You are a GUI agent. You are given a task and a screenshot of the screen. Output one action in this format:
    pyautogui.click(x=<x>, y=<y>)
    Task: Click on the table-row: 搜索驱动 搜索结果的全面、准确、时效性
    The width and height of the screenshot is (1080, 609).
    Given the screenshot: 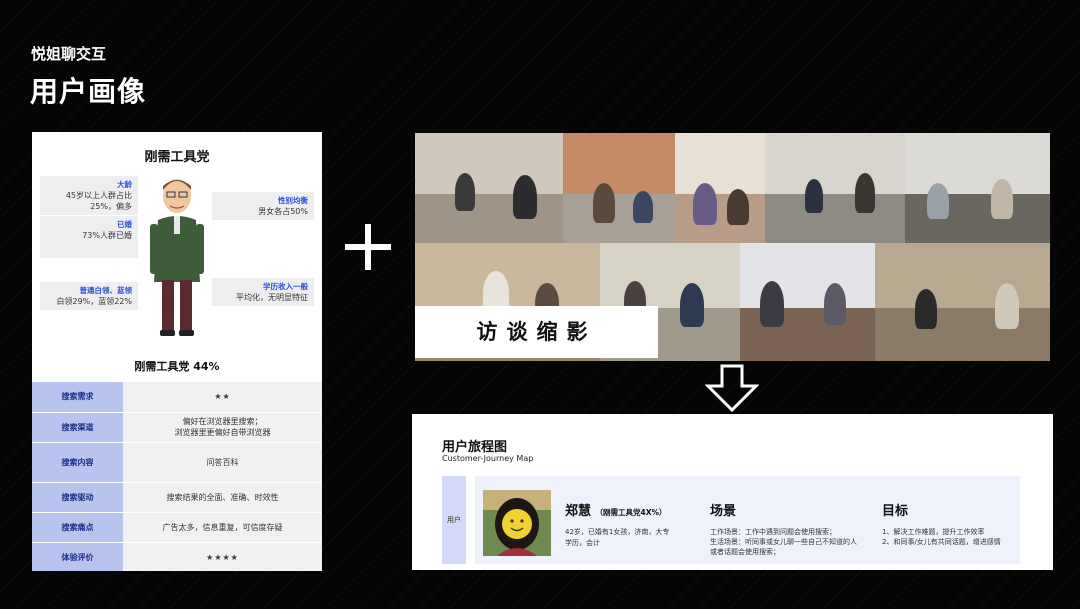 What is the action you would take?
    pyautogui.click(x=177, y=497)
    